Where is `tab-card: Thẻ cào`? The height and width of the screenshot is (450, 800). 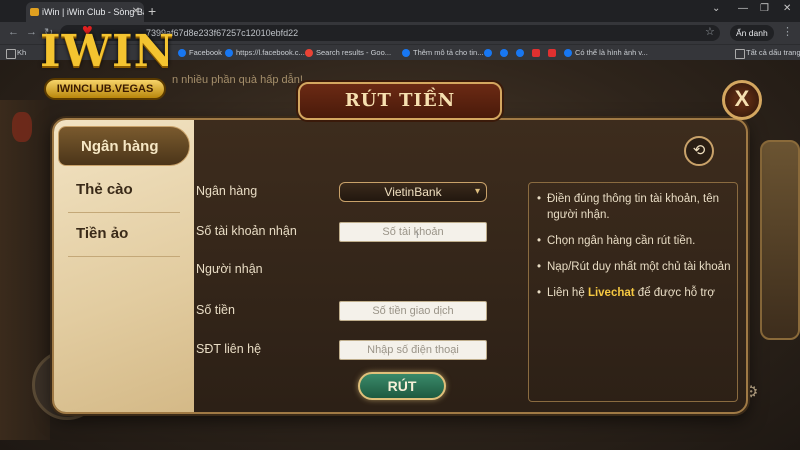
tab-card: Thẻ cào is located at coordinates (124, 190).